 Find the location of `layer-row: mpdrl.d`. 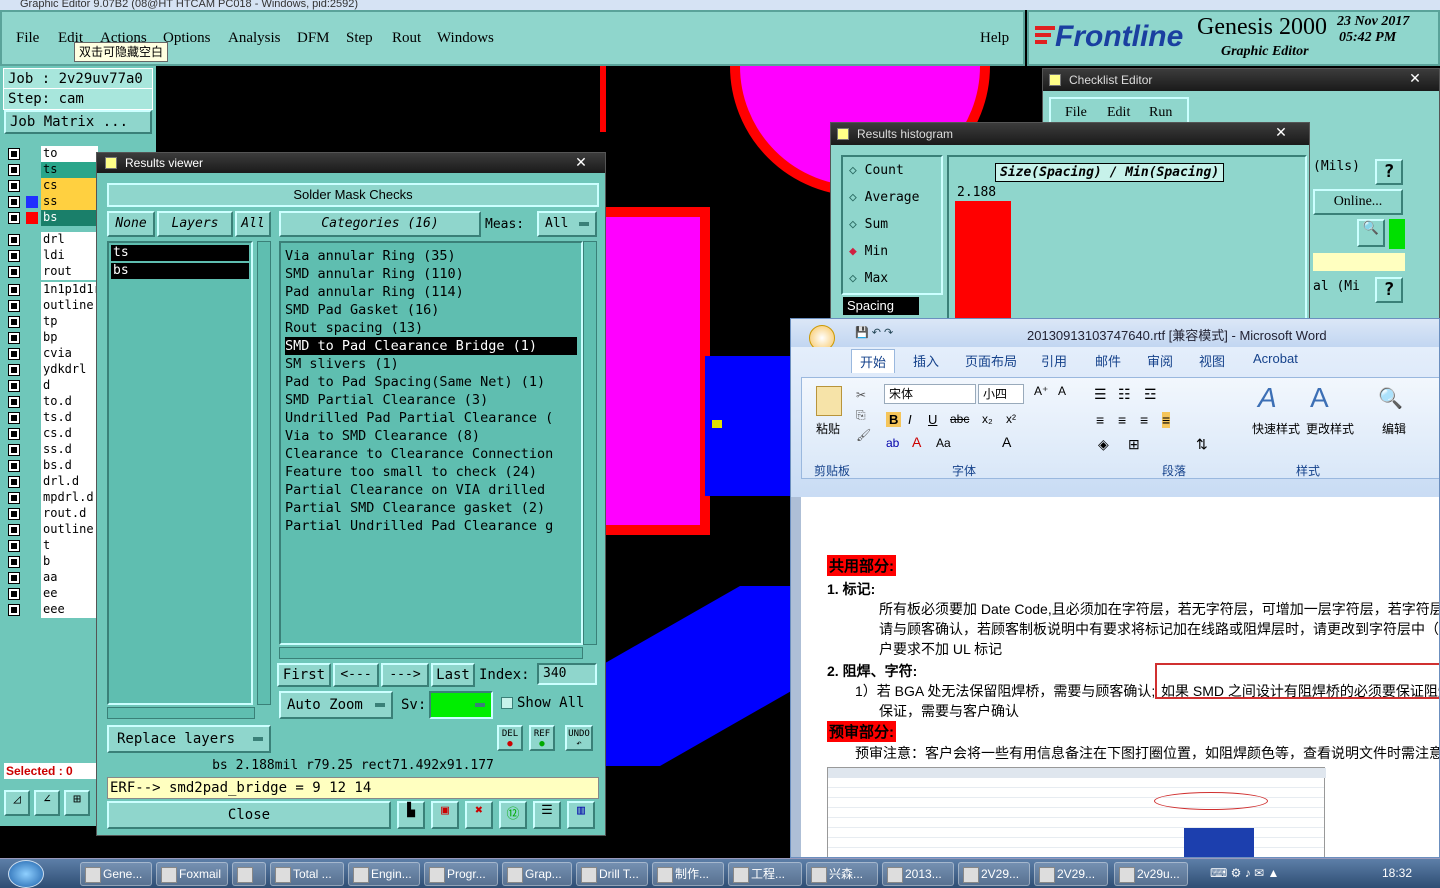

layer-row: mpdrl.d is located at coordinates (52, 498).